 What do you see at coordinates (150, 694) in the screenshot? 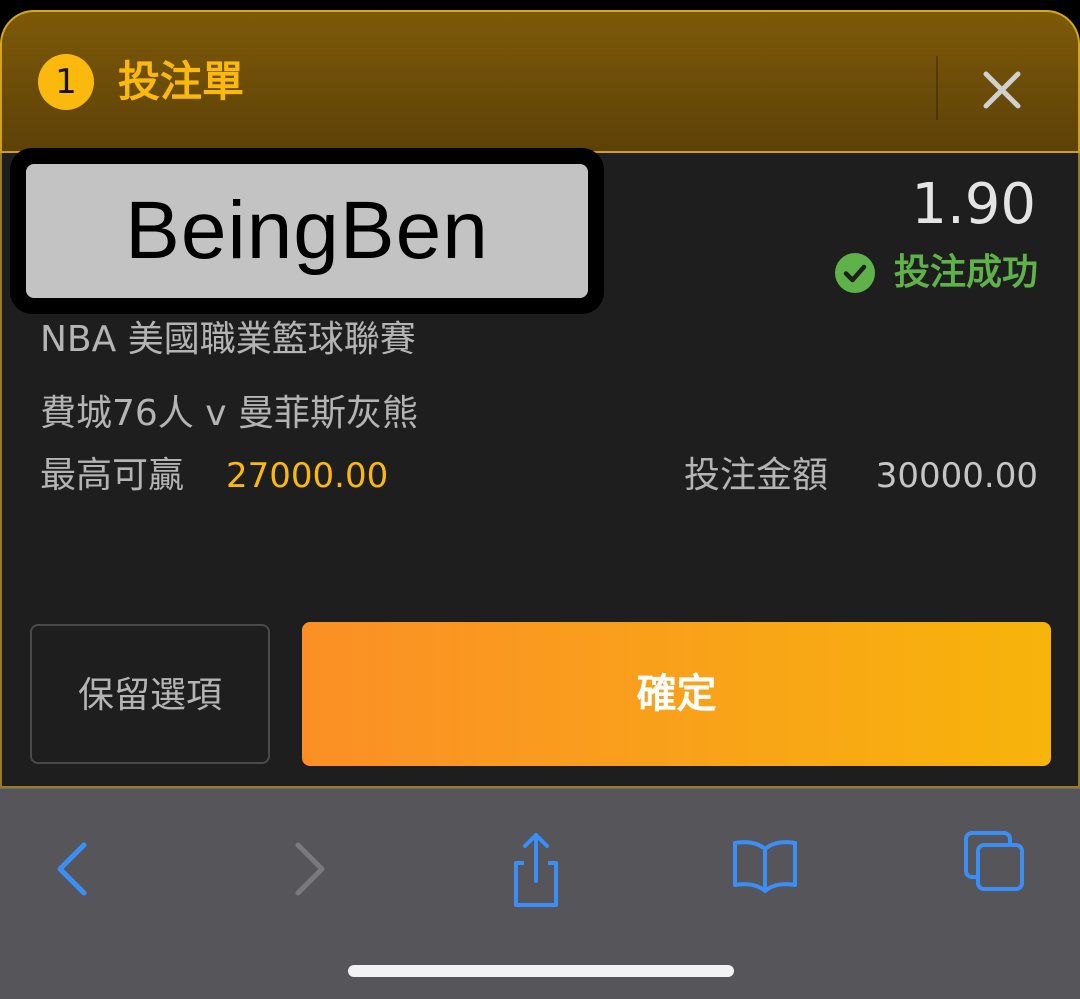
I see `keep-selection-button: 保留選項` at bounding box center [150, 694].